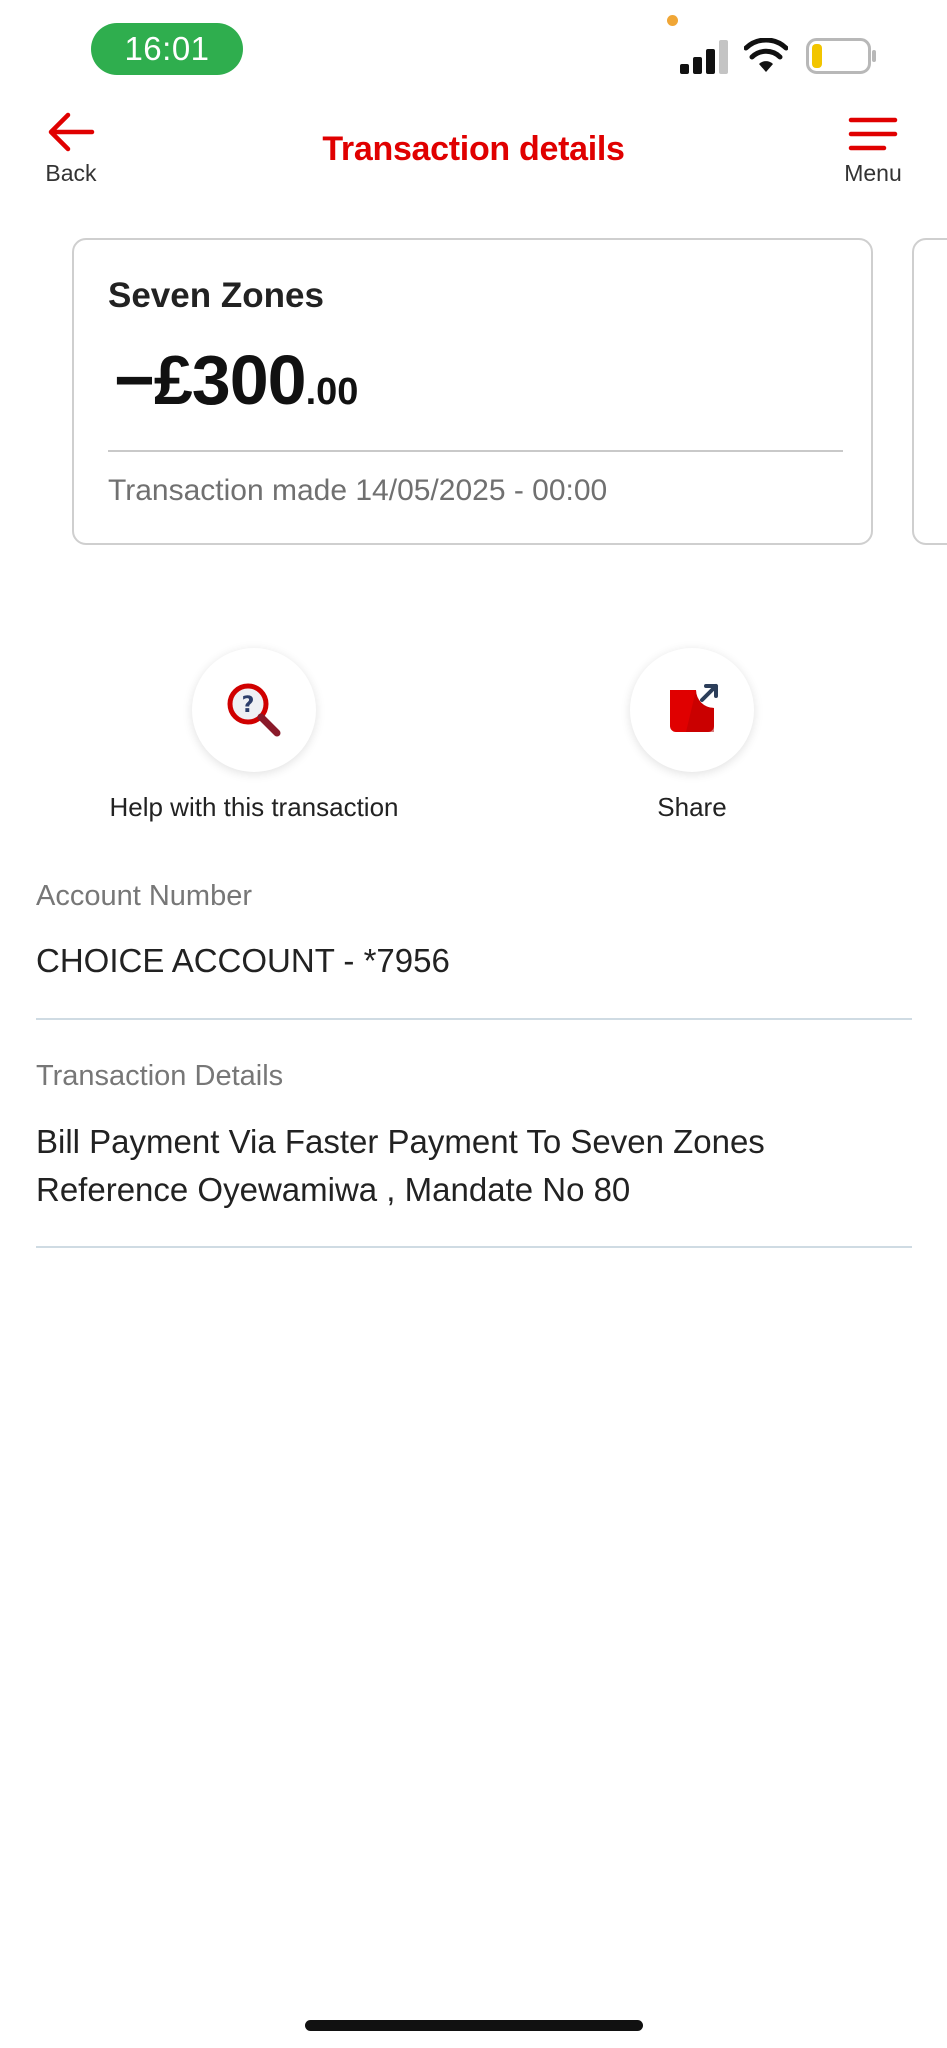  Describe the element at coordinates (873, 134) in the screenshot. I see `hamburger-menu-icon` at that location.